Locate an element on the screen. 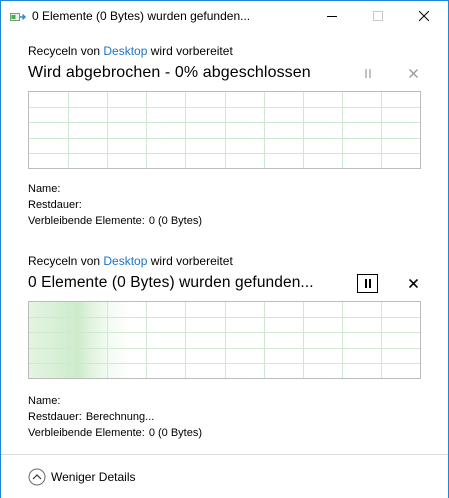  minimize-icon is located at coordinates (332, 16).